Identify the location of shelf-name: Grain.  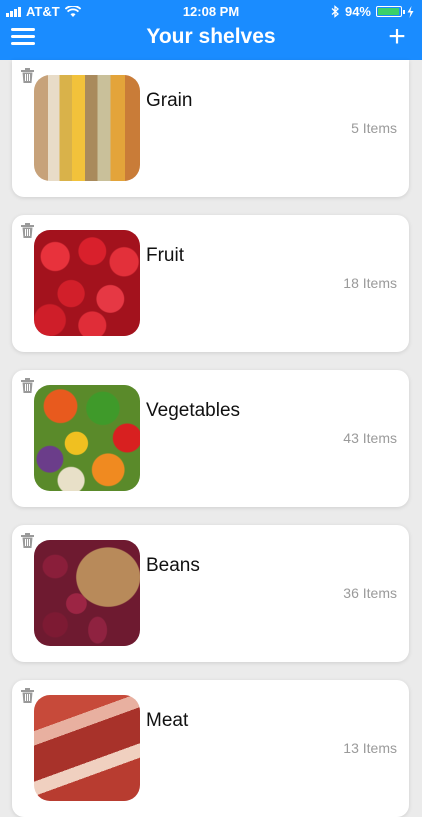
(169, 100).